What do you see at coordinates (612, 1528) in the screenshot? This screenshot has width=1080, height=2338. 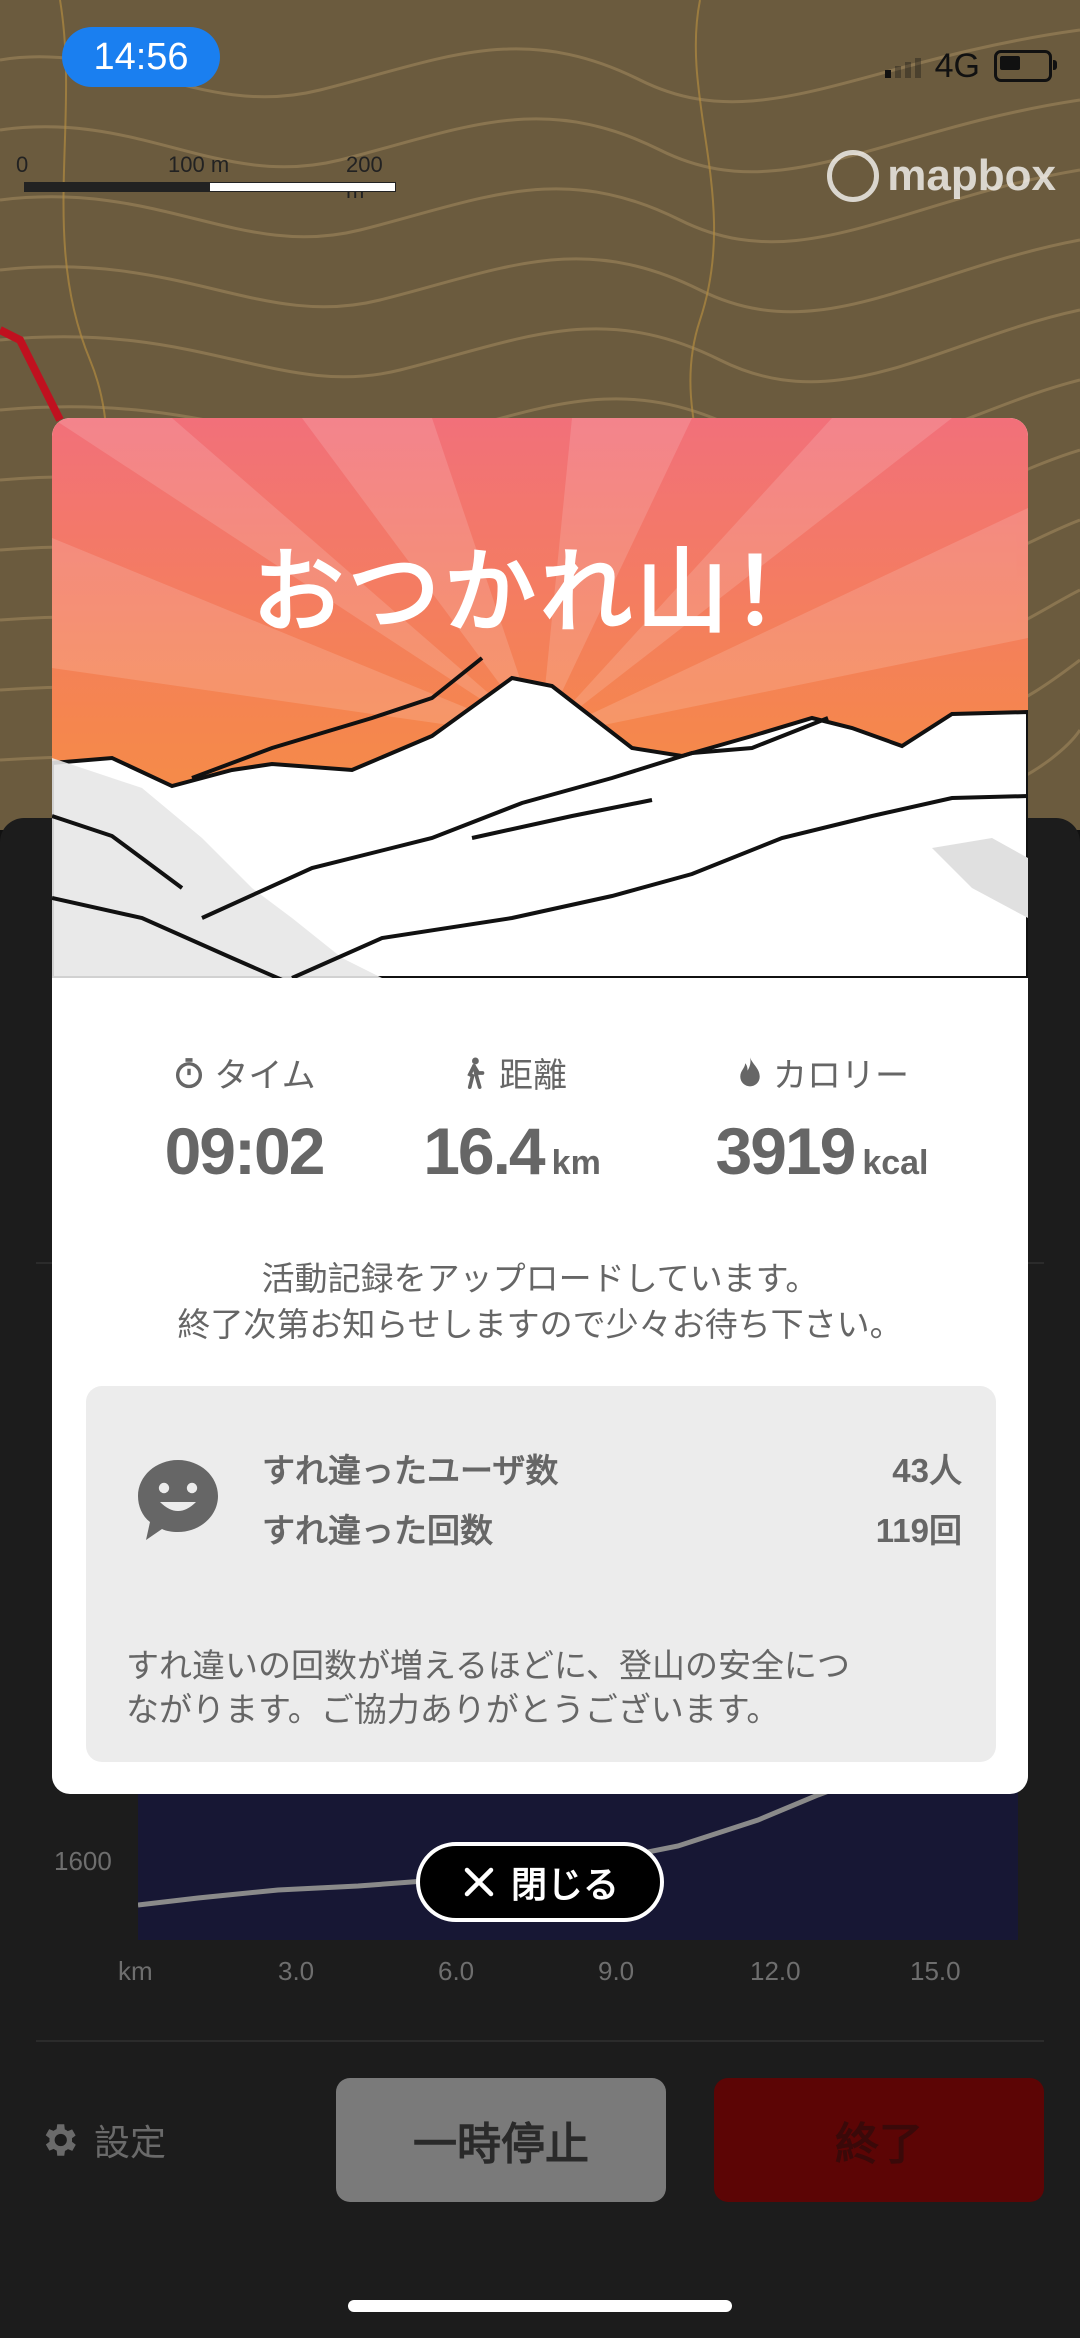 I see `encounter-count-row: すれ違った回数 119回` at bounding box center [612, 1528].